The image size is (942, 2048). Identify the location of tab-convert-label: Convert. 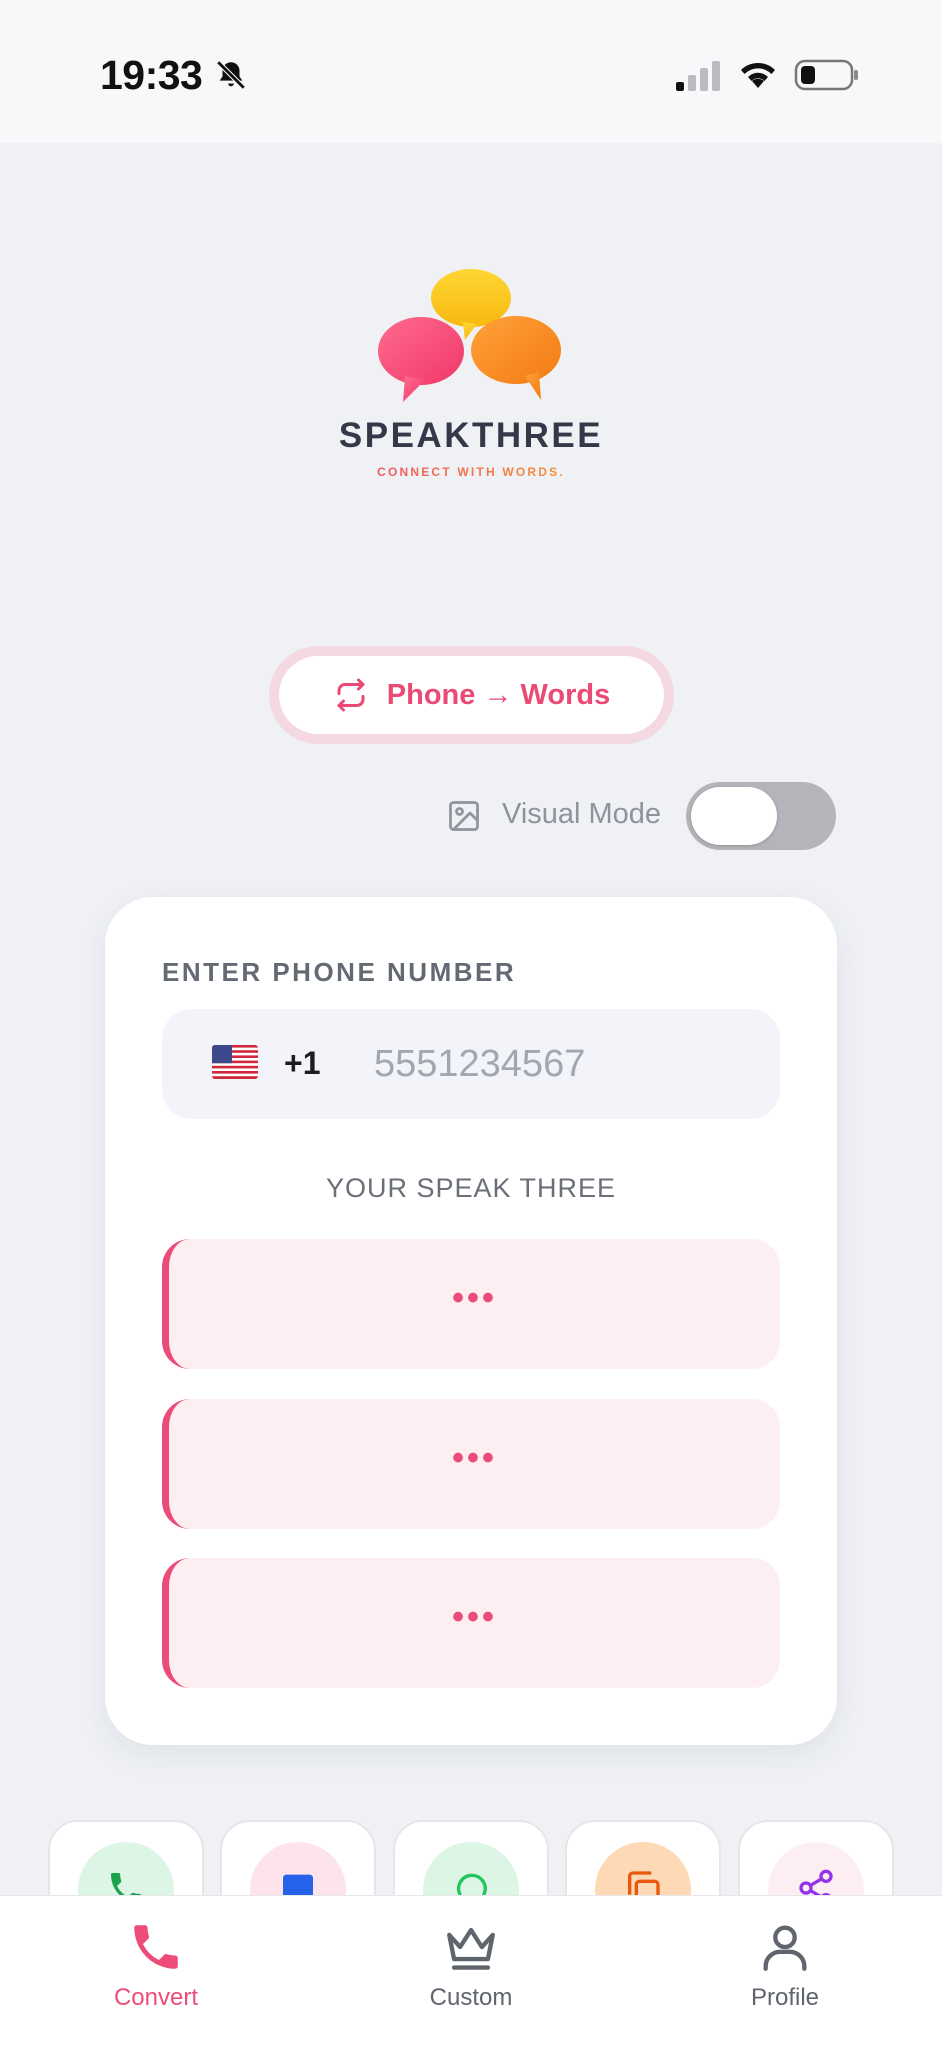
(156, 1997).